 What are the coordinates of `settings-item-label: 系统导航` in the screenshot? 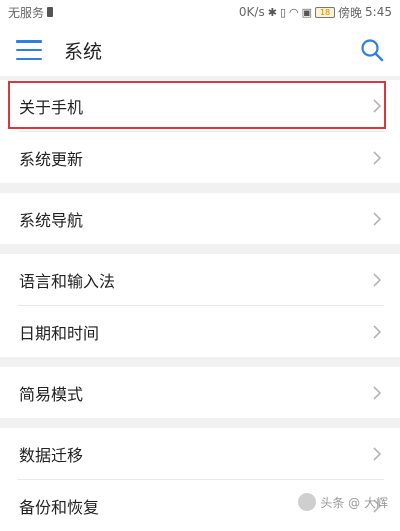 It's located at (51, 220).